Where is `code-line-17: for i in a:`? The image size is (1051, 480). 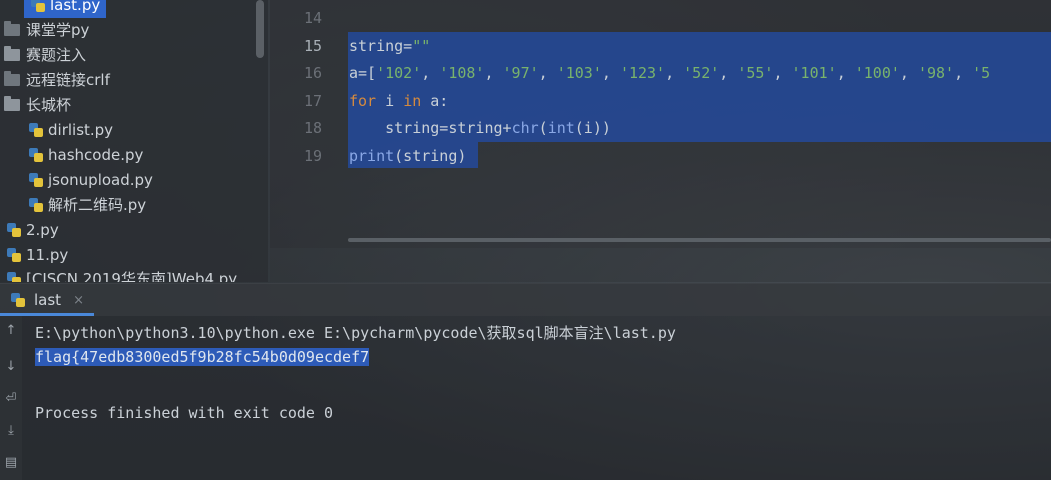 code-line-17: for i in a: is located at coordinates (399, 101).